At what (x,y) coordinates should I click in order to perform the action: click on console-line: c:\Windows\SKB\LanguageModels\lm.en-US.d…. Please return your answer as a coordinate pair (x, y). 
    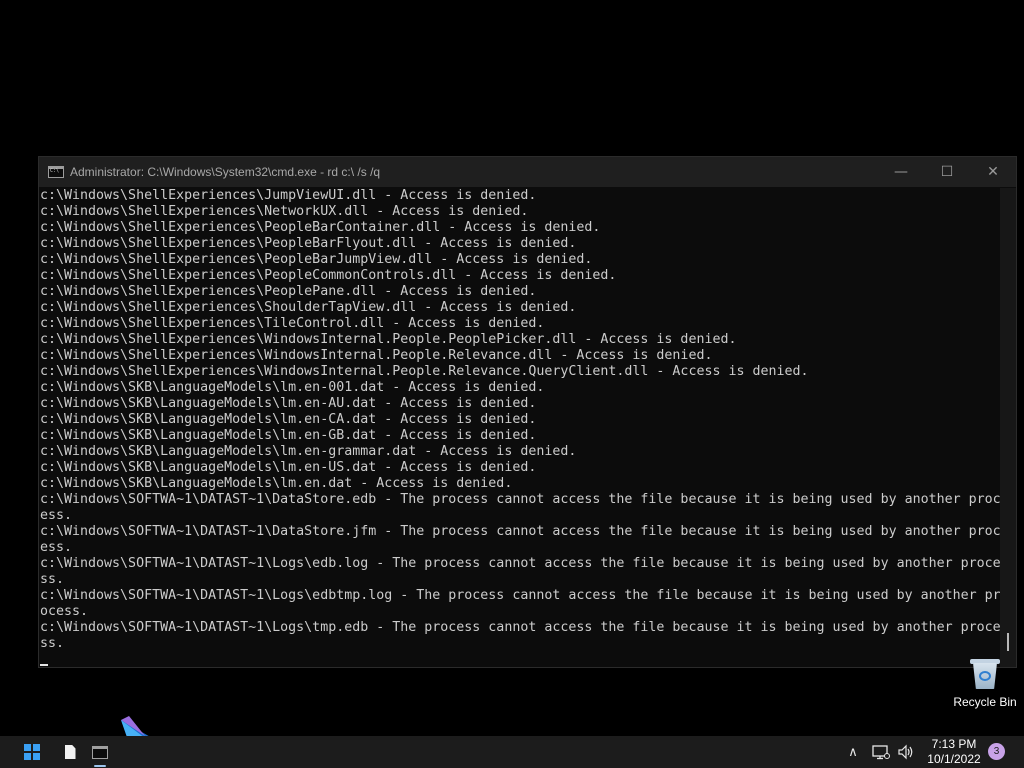
    Looking at the image, I should click on (288, 467).